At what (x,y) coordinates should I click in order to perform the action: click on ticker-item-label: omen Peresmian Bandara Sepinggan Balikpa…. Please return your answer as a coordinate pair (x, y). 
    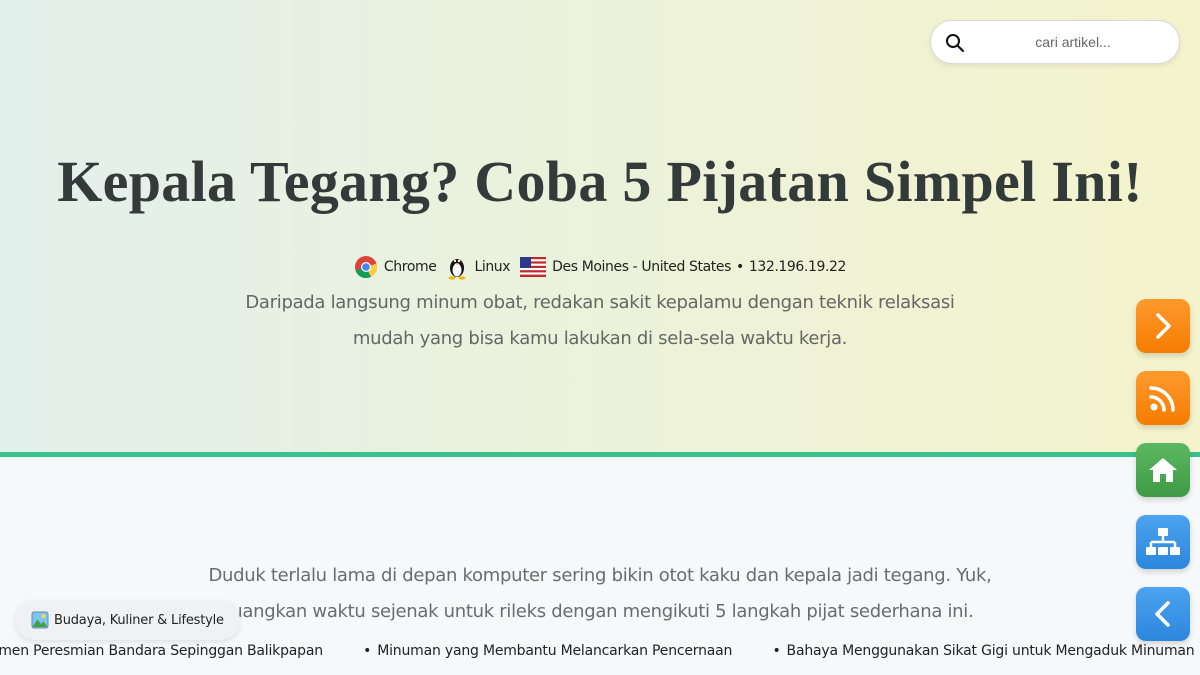
    Looking at the image, I should click on (161, 651).